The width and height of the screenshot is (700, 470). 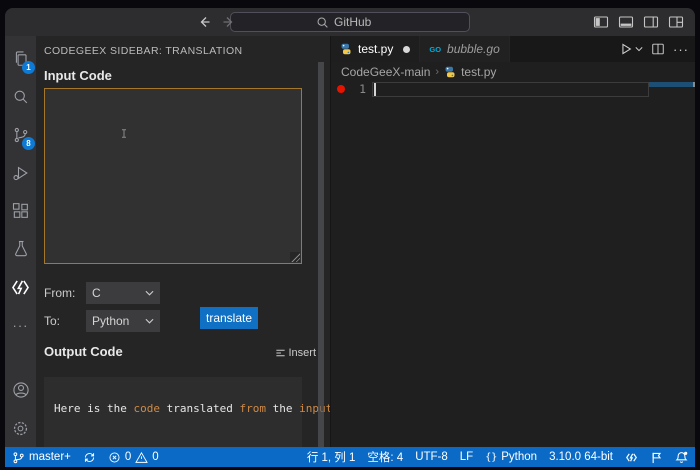 I want to click on sidebar-scrollbar, so click(x=321, y=254).